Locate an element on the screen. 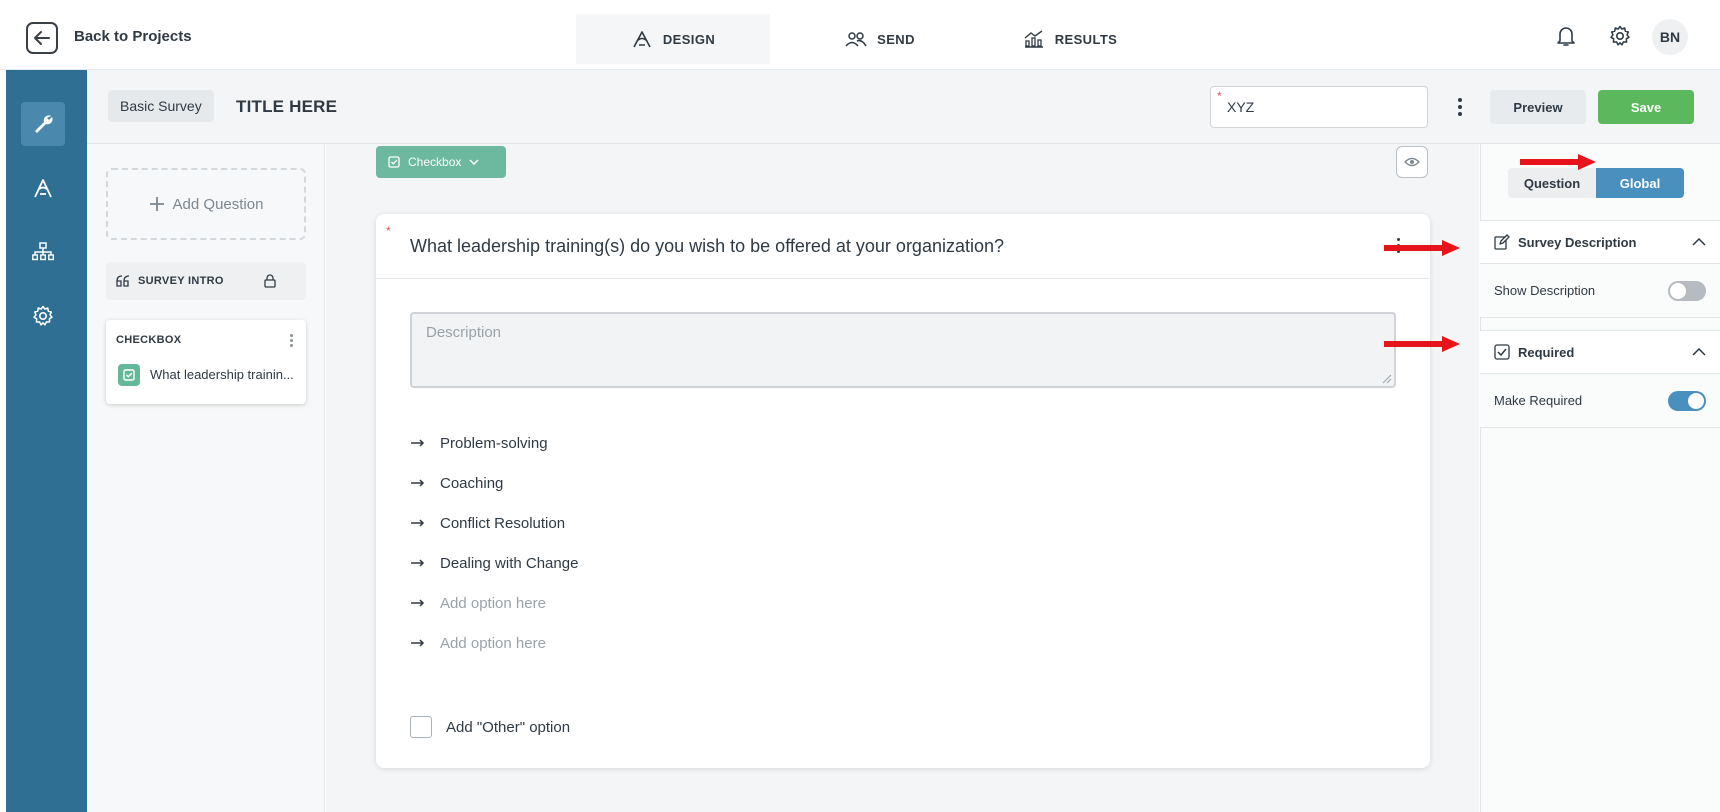 The image size is (1720, 812). rail-item-logic is located at coordinates (43, 252).